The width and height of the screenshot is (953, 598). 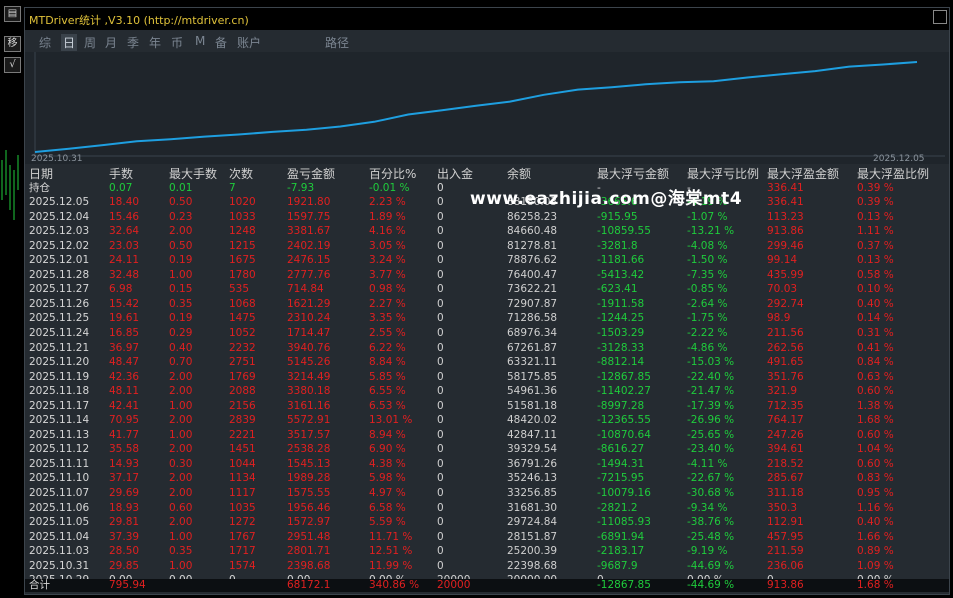 I want to click on table-cell: -44.69 %, so click(x=711, y=585).